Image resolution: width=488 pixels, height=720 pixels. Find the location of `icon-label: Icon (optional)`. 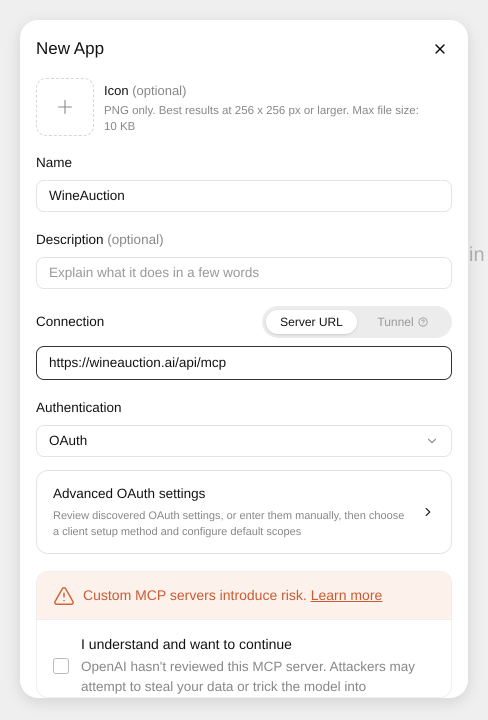

icon-label: Icon (optional) is located at coordinates (146, 91).